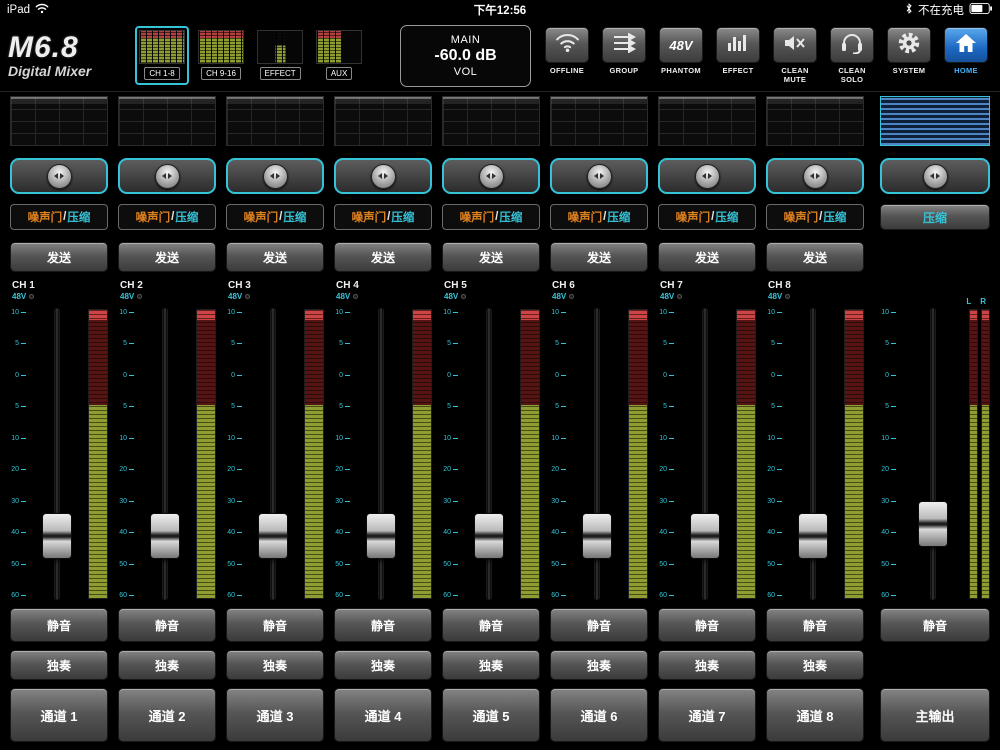 The height and width of the screenshot is (750, 1000). I want to click on meter-tab-ch-9-16: CH 9-16, so click(221, 55).